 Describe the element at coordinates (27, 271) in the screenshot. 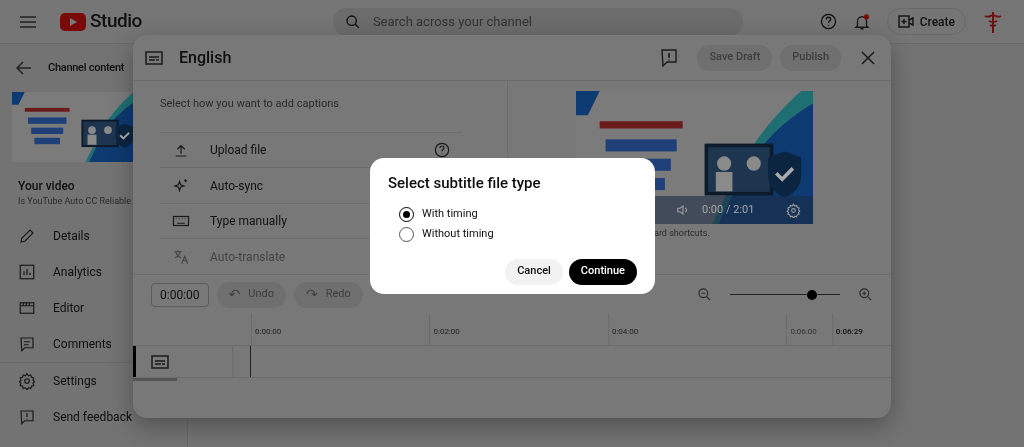

I see `chart-icon` at that location.